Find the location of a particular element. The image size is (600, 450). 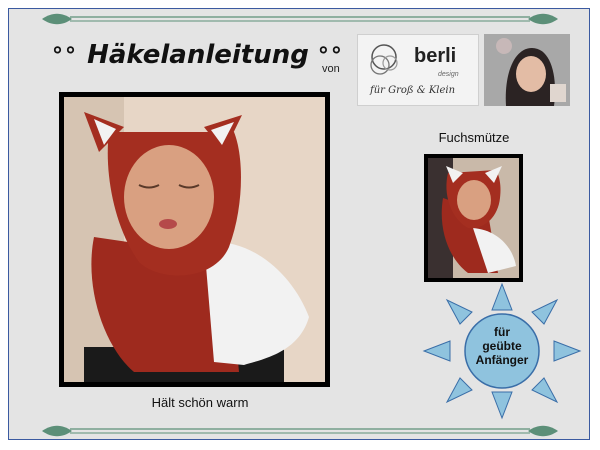

by-label: von is located at coordinates (331, 69).